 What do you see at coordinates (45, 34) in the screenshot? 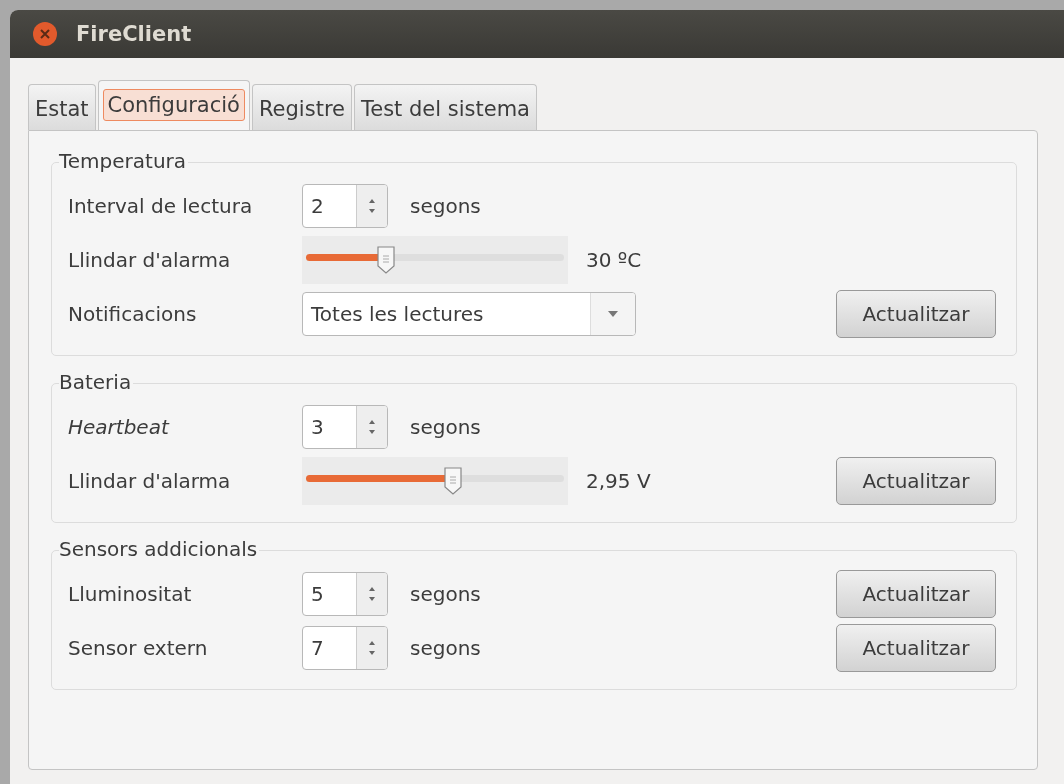
I see `close-icon` at bounding box center [45, 34].